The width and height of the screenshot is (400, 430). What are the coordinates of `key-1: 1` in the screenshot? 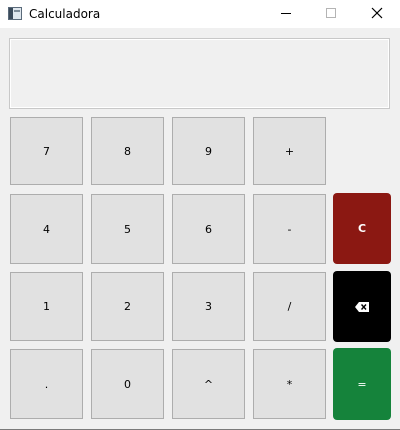 It's located at (46, 306).